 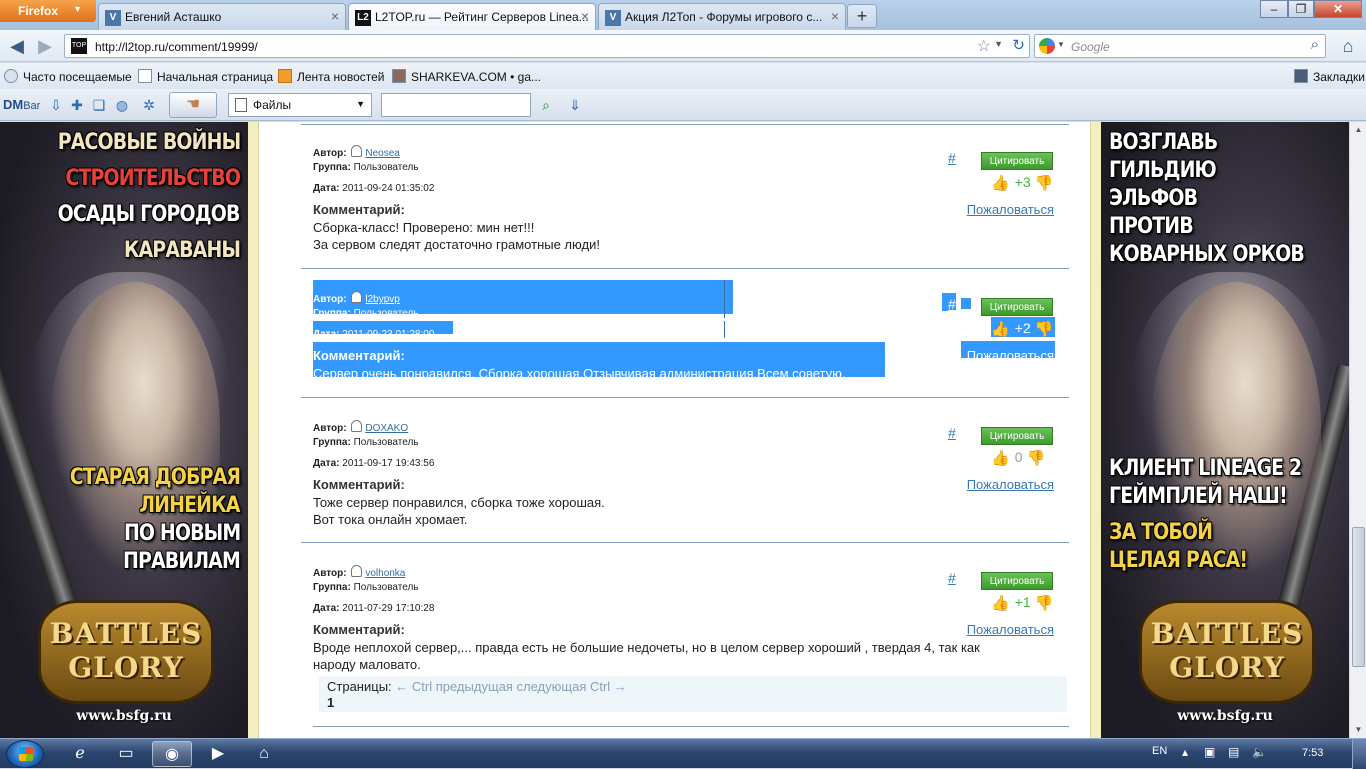 I want to click on download-menu-icon: ⇓, so click(x=575, y=105).